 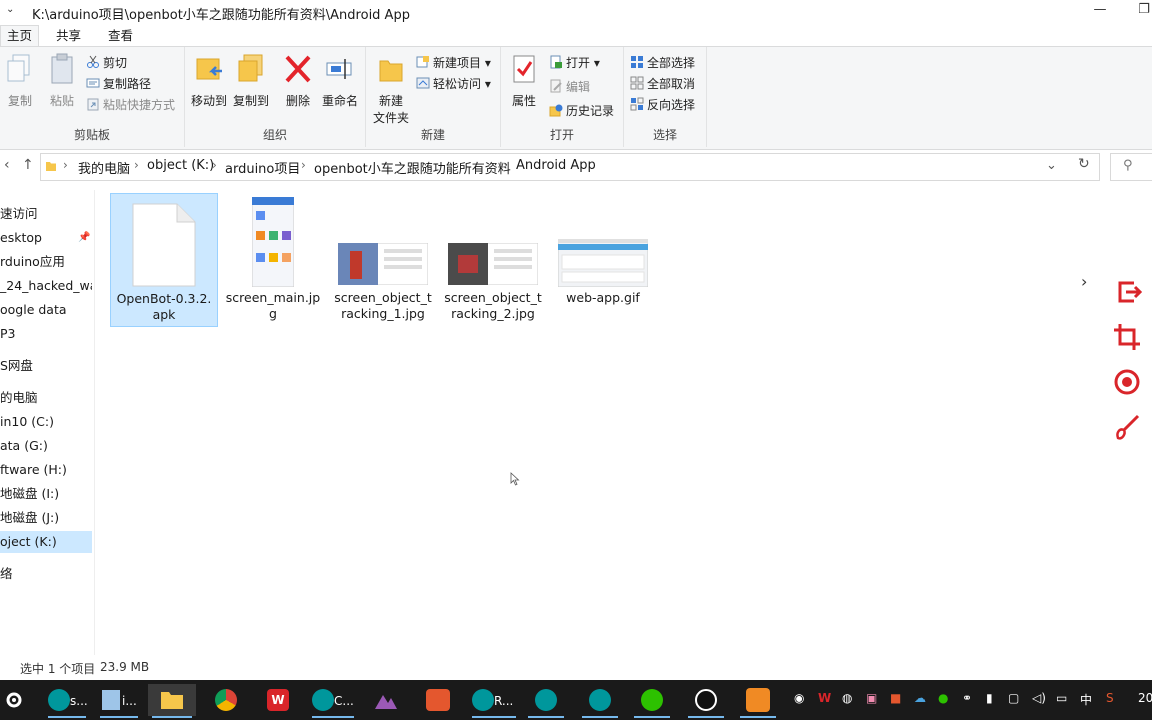 What do you see at coordinates (262, 167) in the screenshot?
I see `breadcrumb-arduino-project: arduino项目` at bounding box center [262, 167].